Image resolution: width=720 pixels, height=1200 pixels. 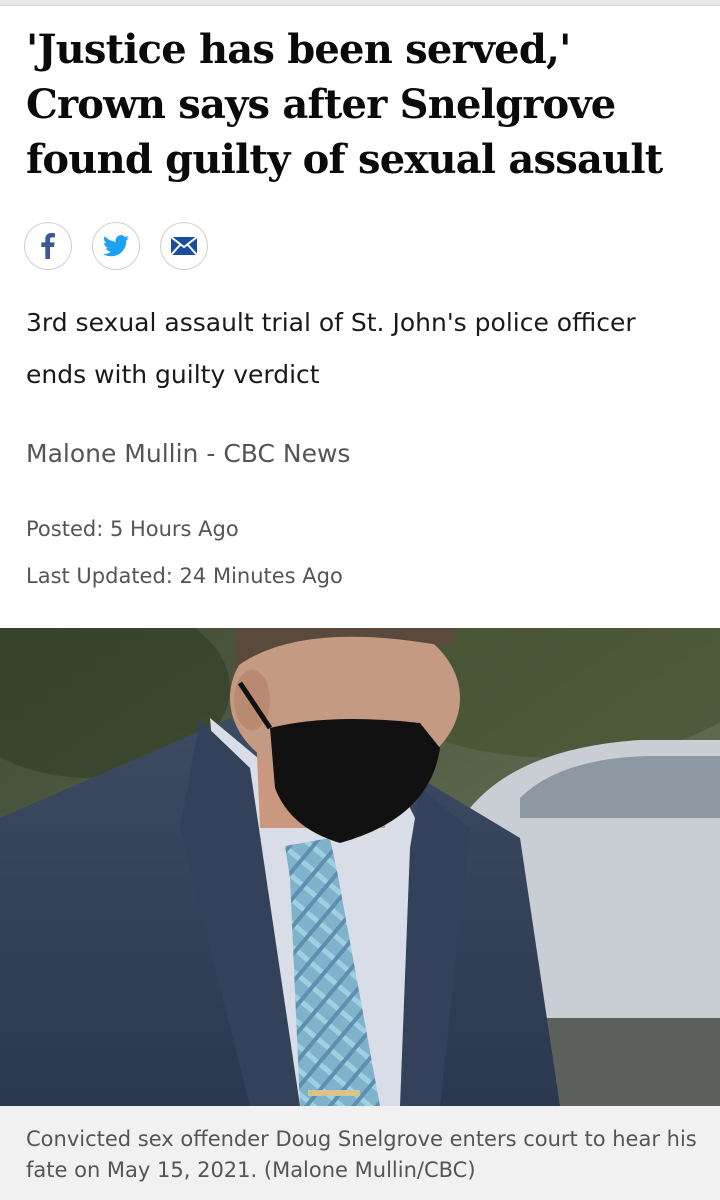 I want to click on share-email-button, so click(x=184, y=246).